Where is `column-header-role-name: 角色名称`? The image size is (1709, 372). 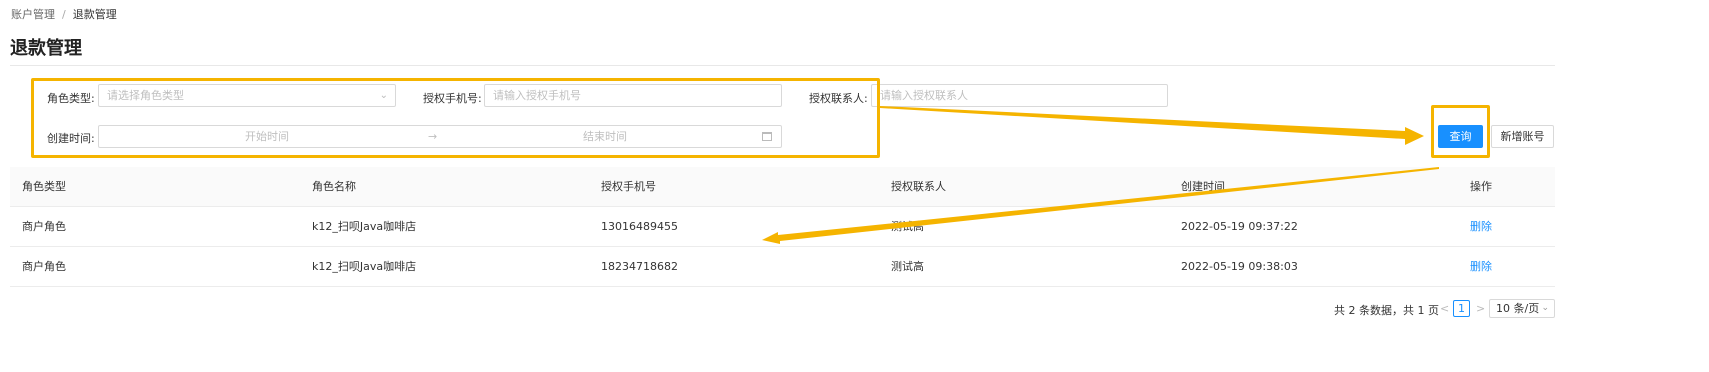 column-header-role-name: 角色名称 is located at coordinates (334, 186).